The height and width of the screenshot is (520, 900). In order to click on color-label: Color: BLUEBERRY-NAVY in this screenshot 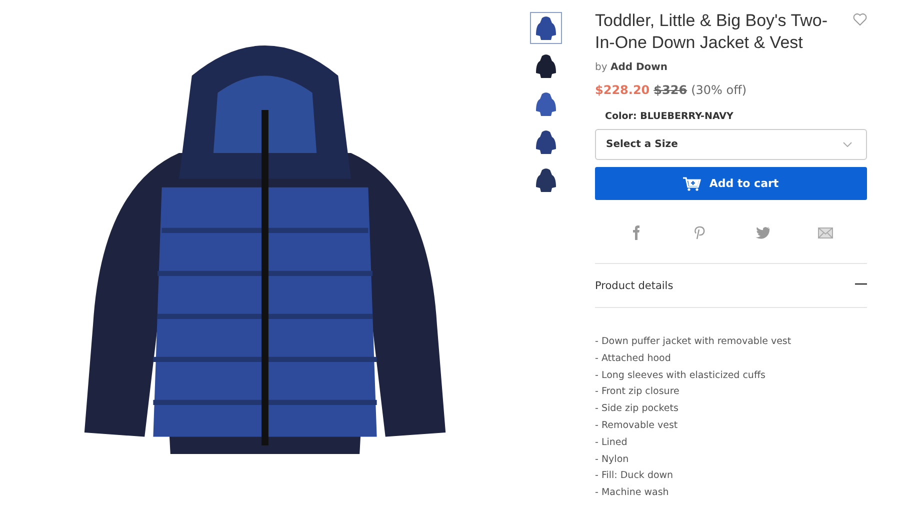, I will do `click(669, 116)`.